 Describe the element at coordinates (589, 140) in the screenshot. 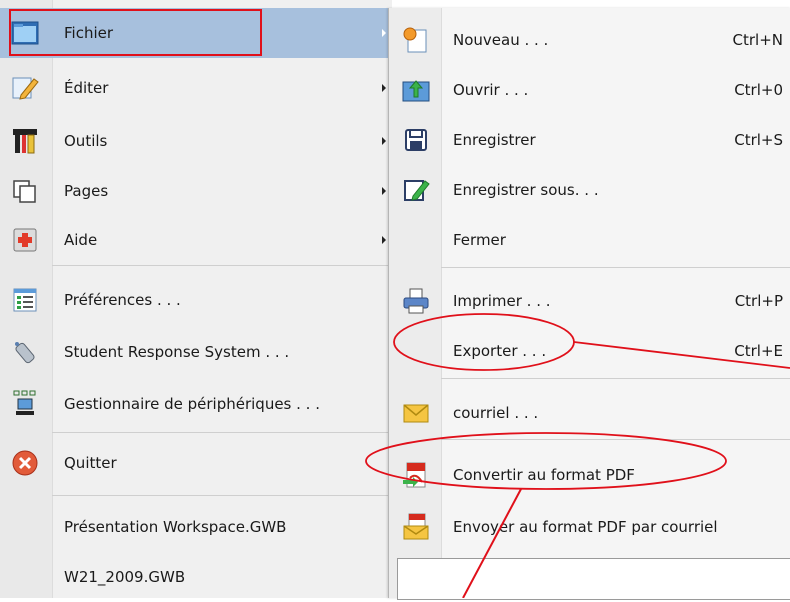

I see `submenu-item-enregistrer: Enregistrer Ctrl+S` at that location.